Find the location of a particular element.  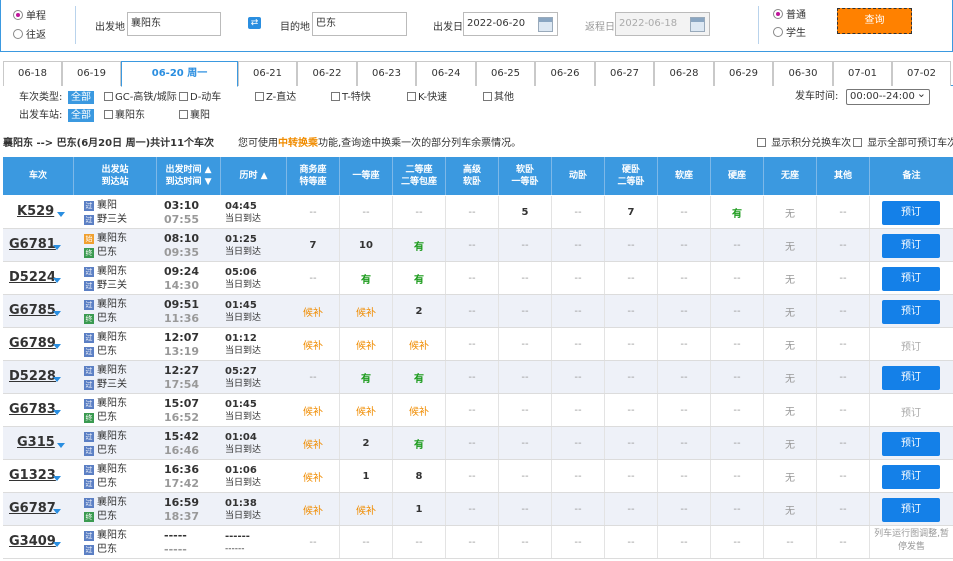

train-number-link: K529 is located at coordinates (35, 211).